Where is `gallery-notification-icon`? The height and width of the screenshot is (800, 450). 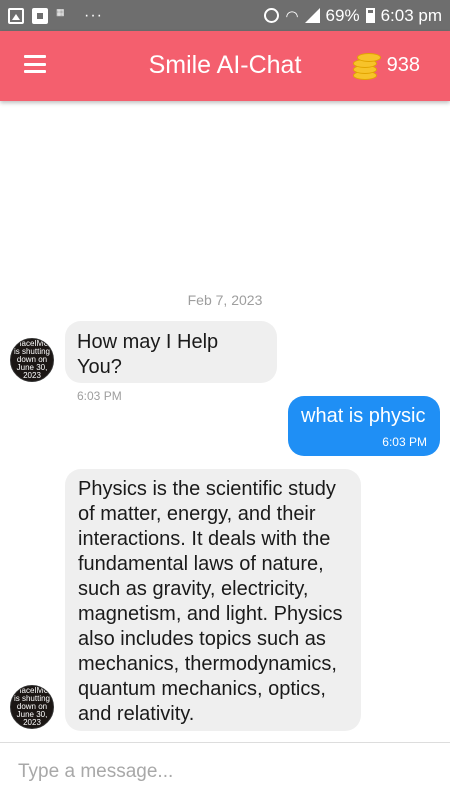 gallery-notification-icon is located at coordinates (16, 15).